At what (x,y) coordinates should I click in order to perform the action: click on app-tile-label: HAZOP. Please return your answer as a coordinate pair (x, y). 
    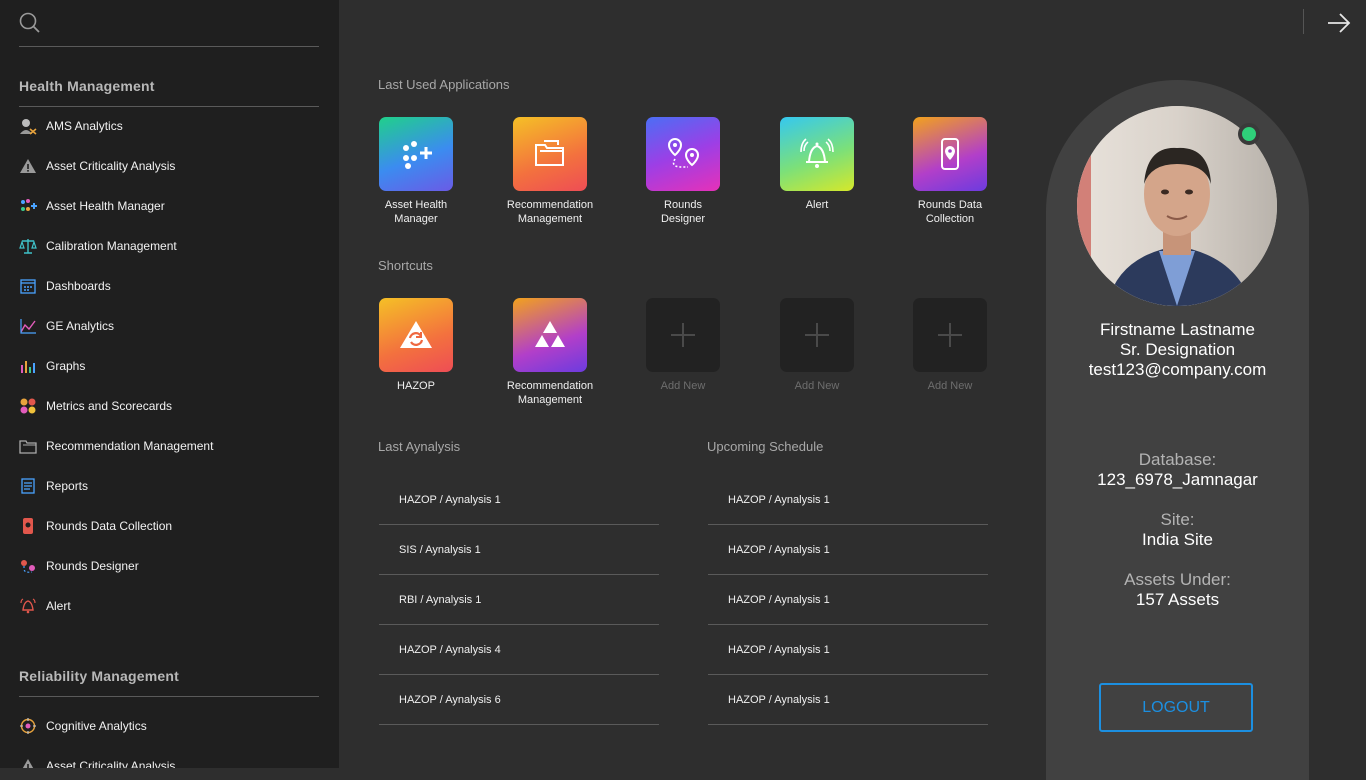
    Looking at the image, I should click on (416, 386).